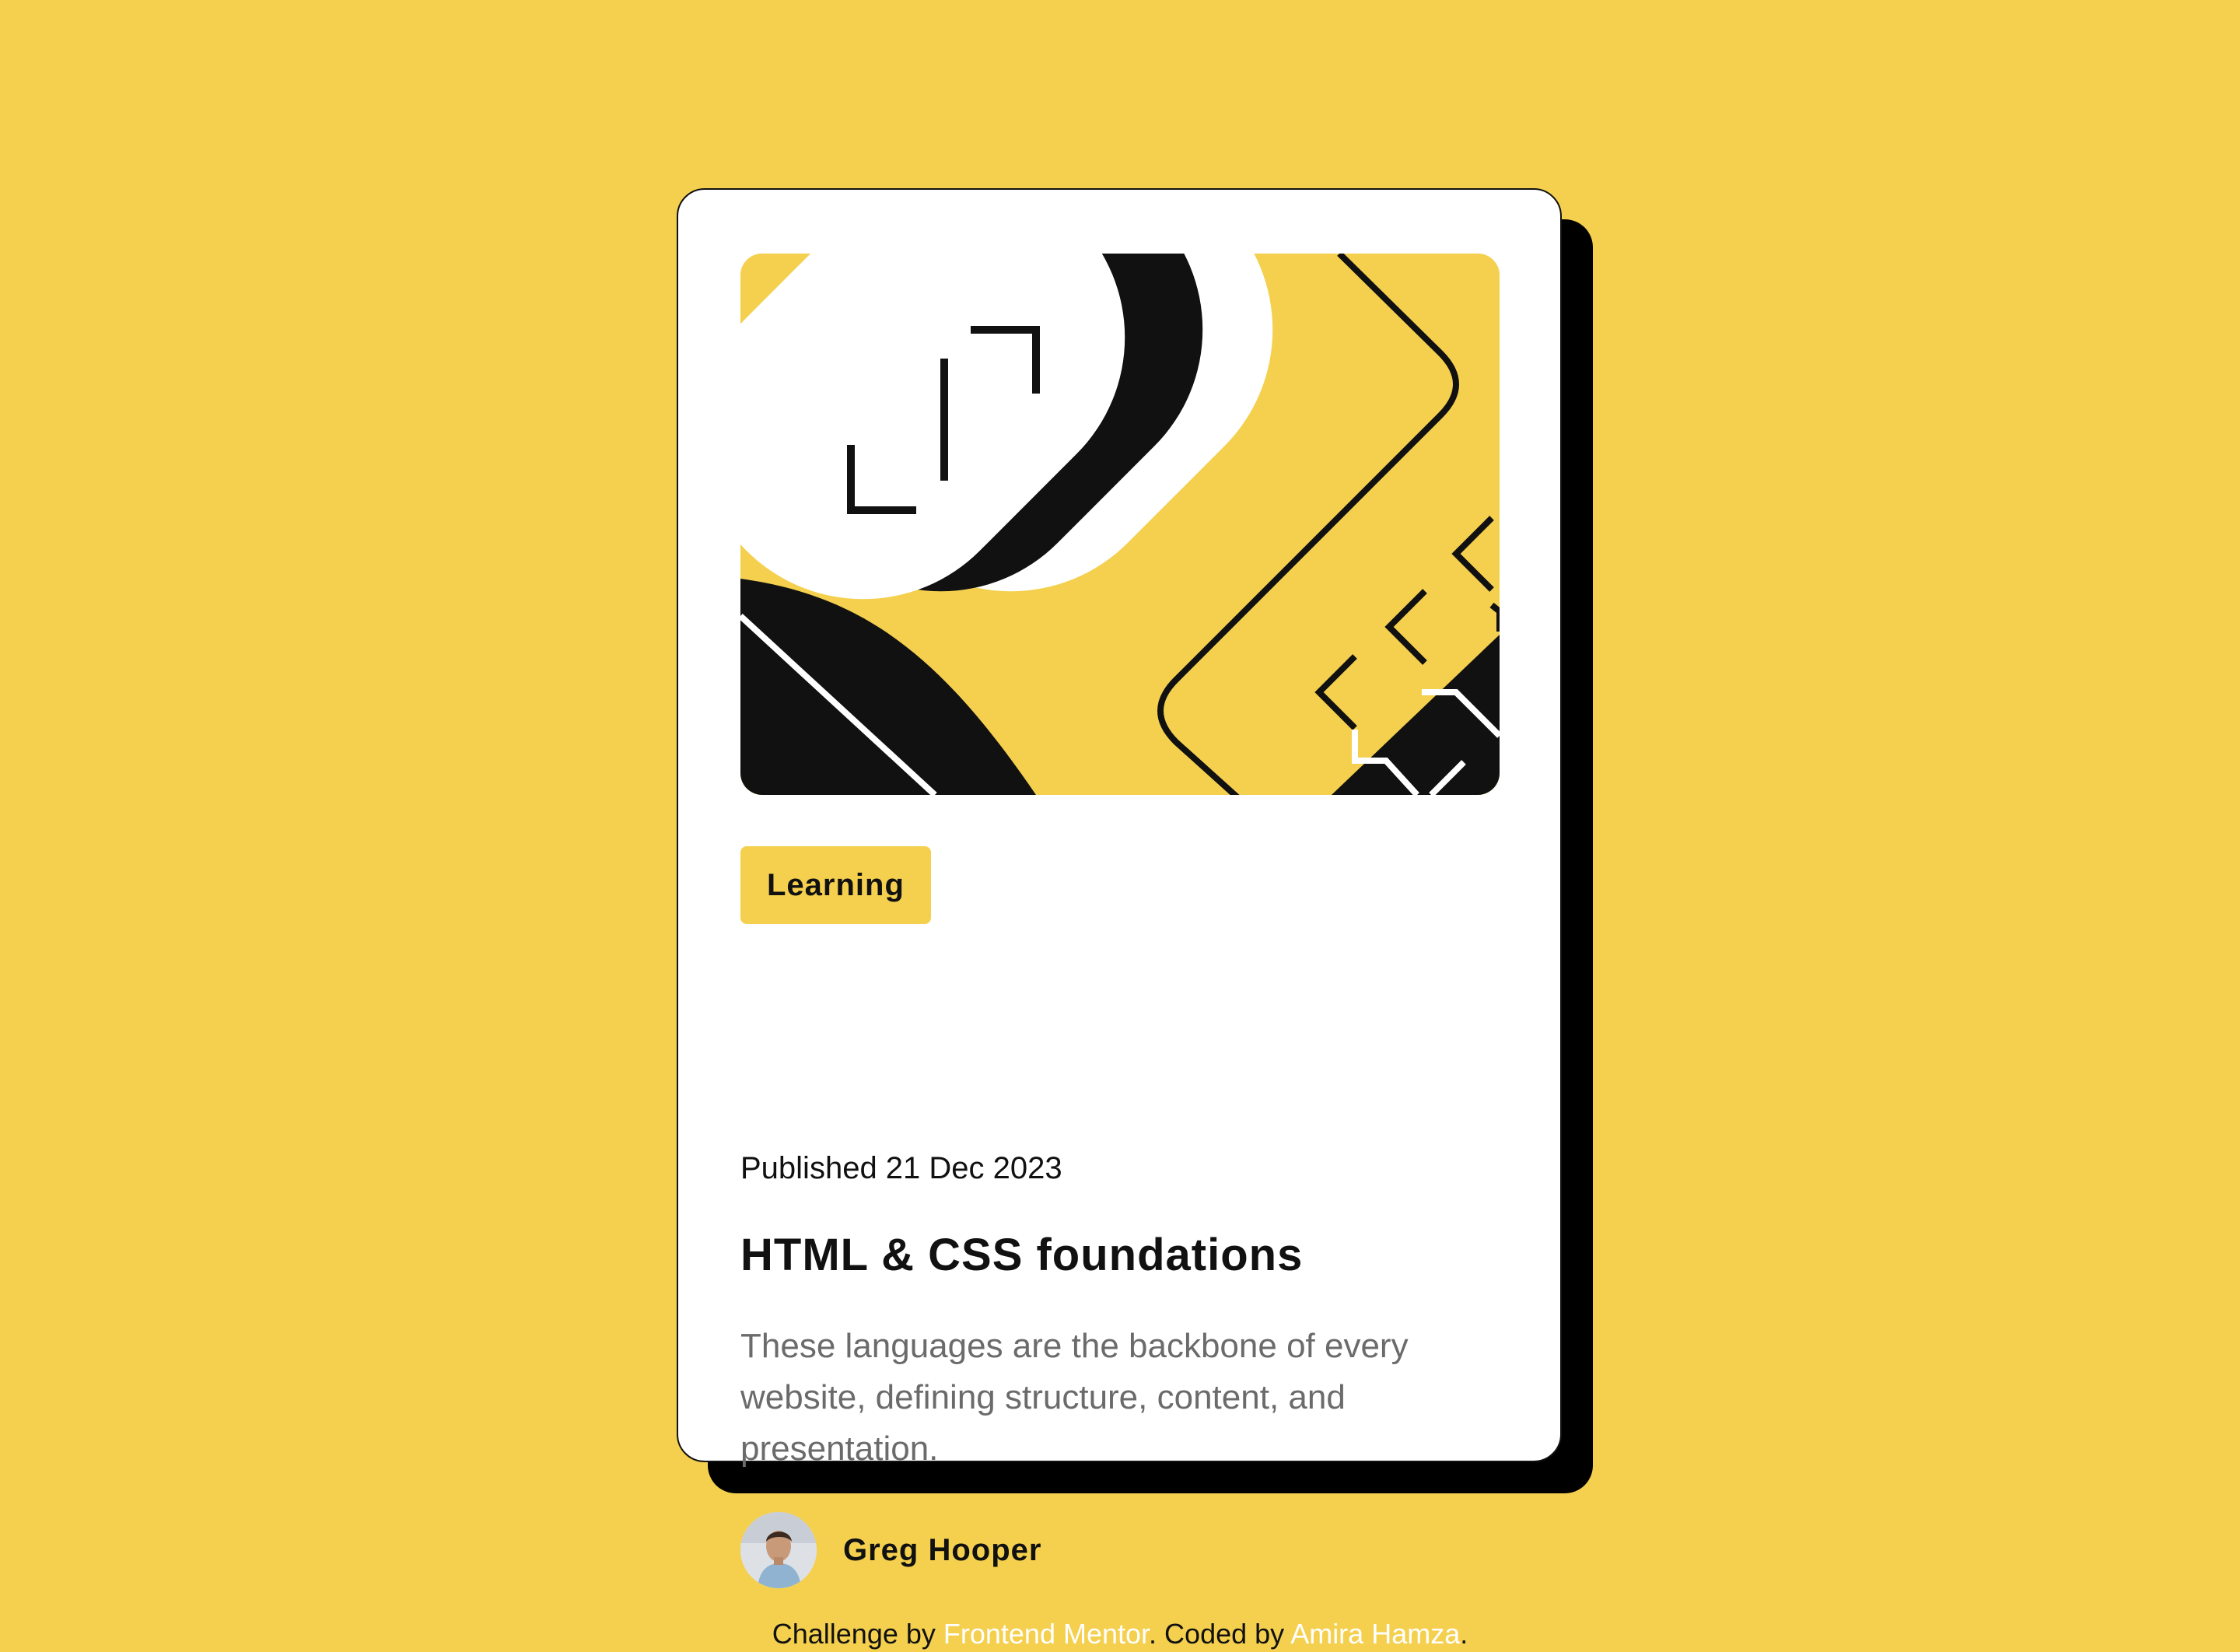 This screenshot has width=2240, height=1652. Describe the element at coordinates (1220, 1634) in the screenshot. I see `attribution-middle: . Coded by` at that location.